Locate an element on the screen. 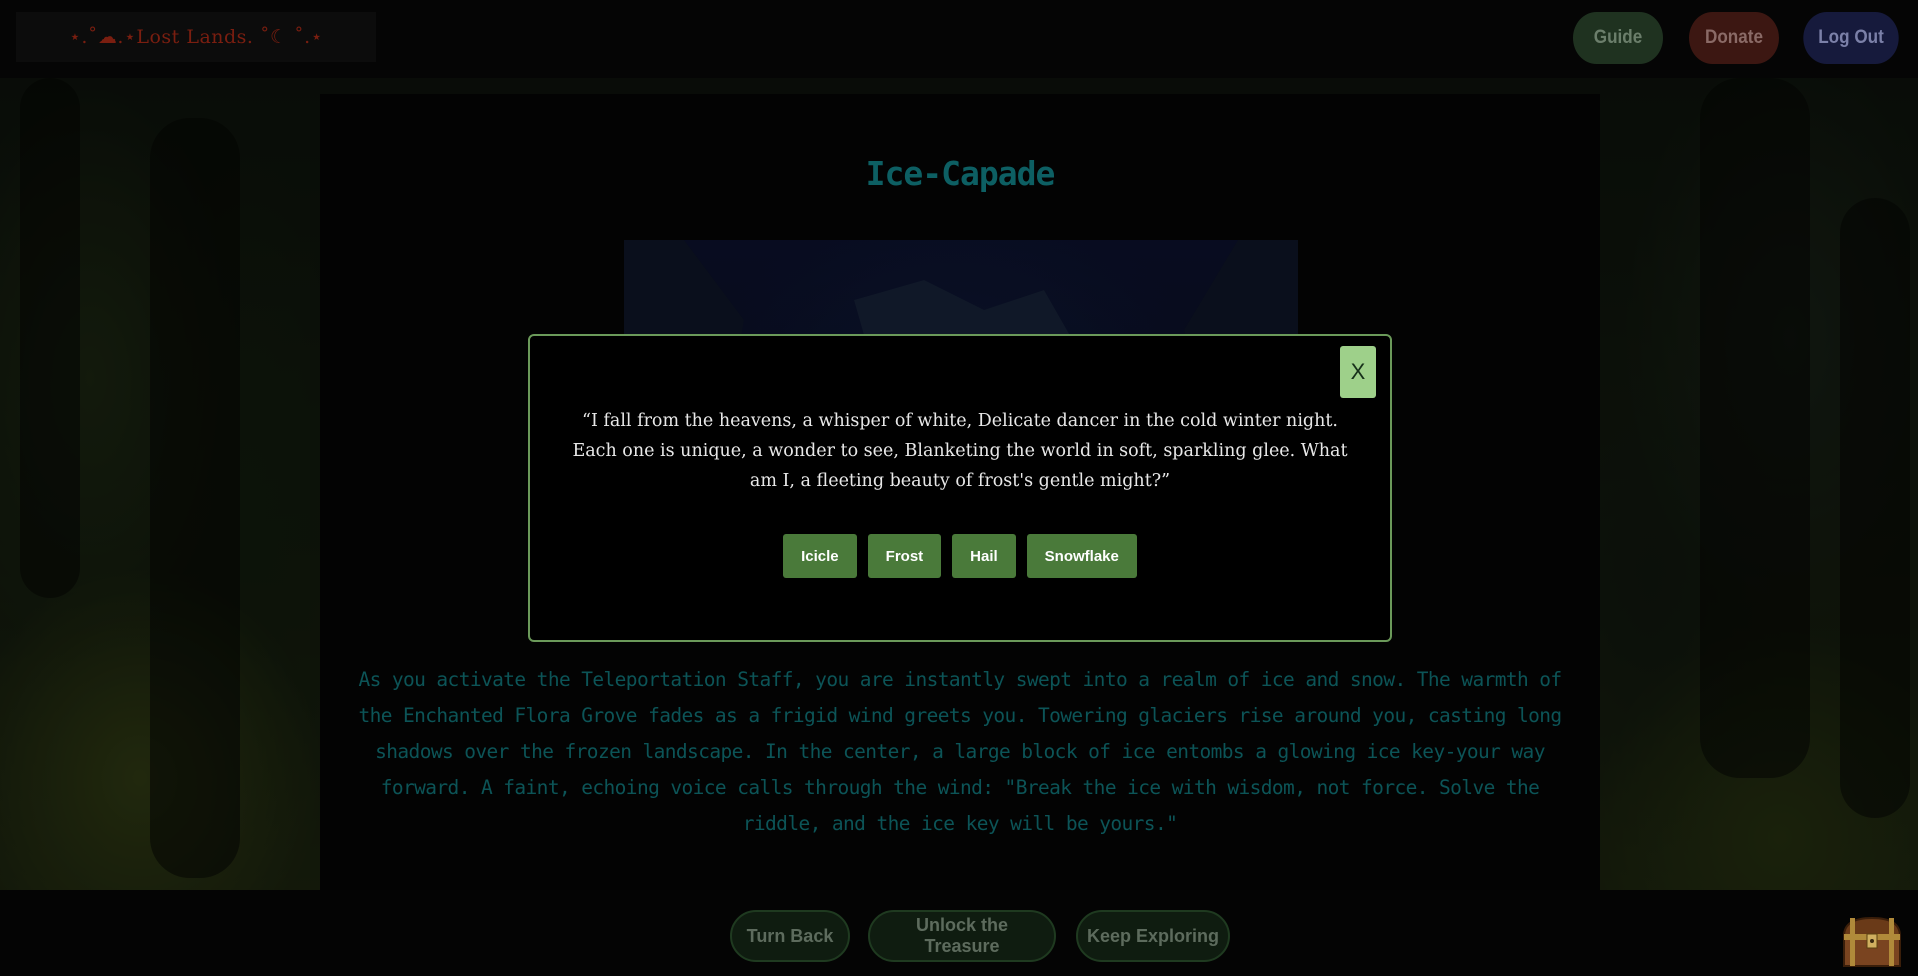 Image resolution: width=1918 pixels, height=976 pixels. answer-hail-button: Hail is located at coordinates (984, 556).